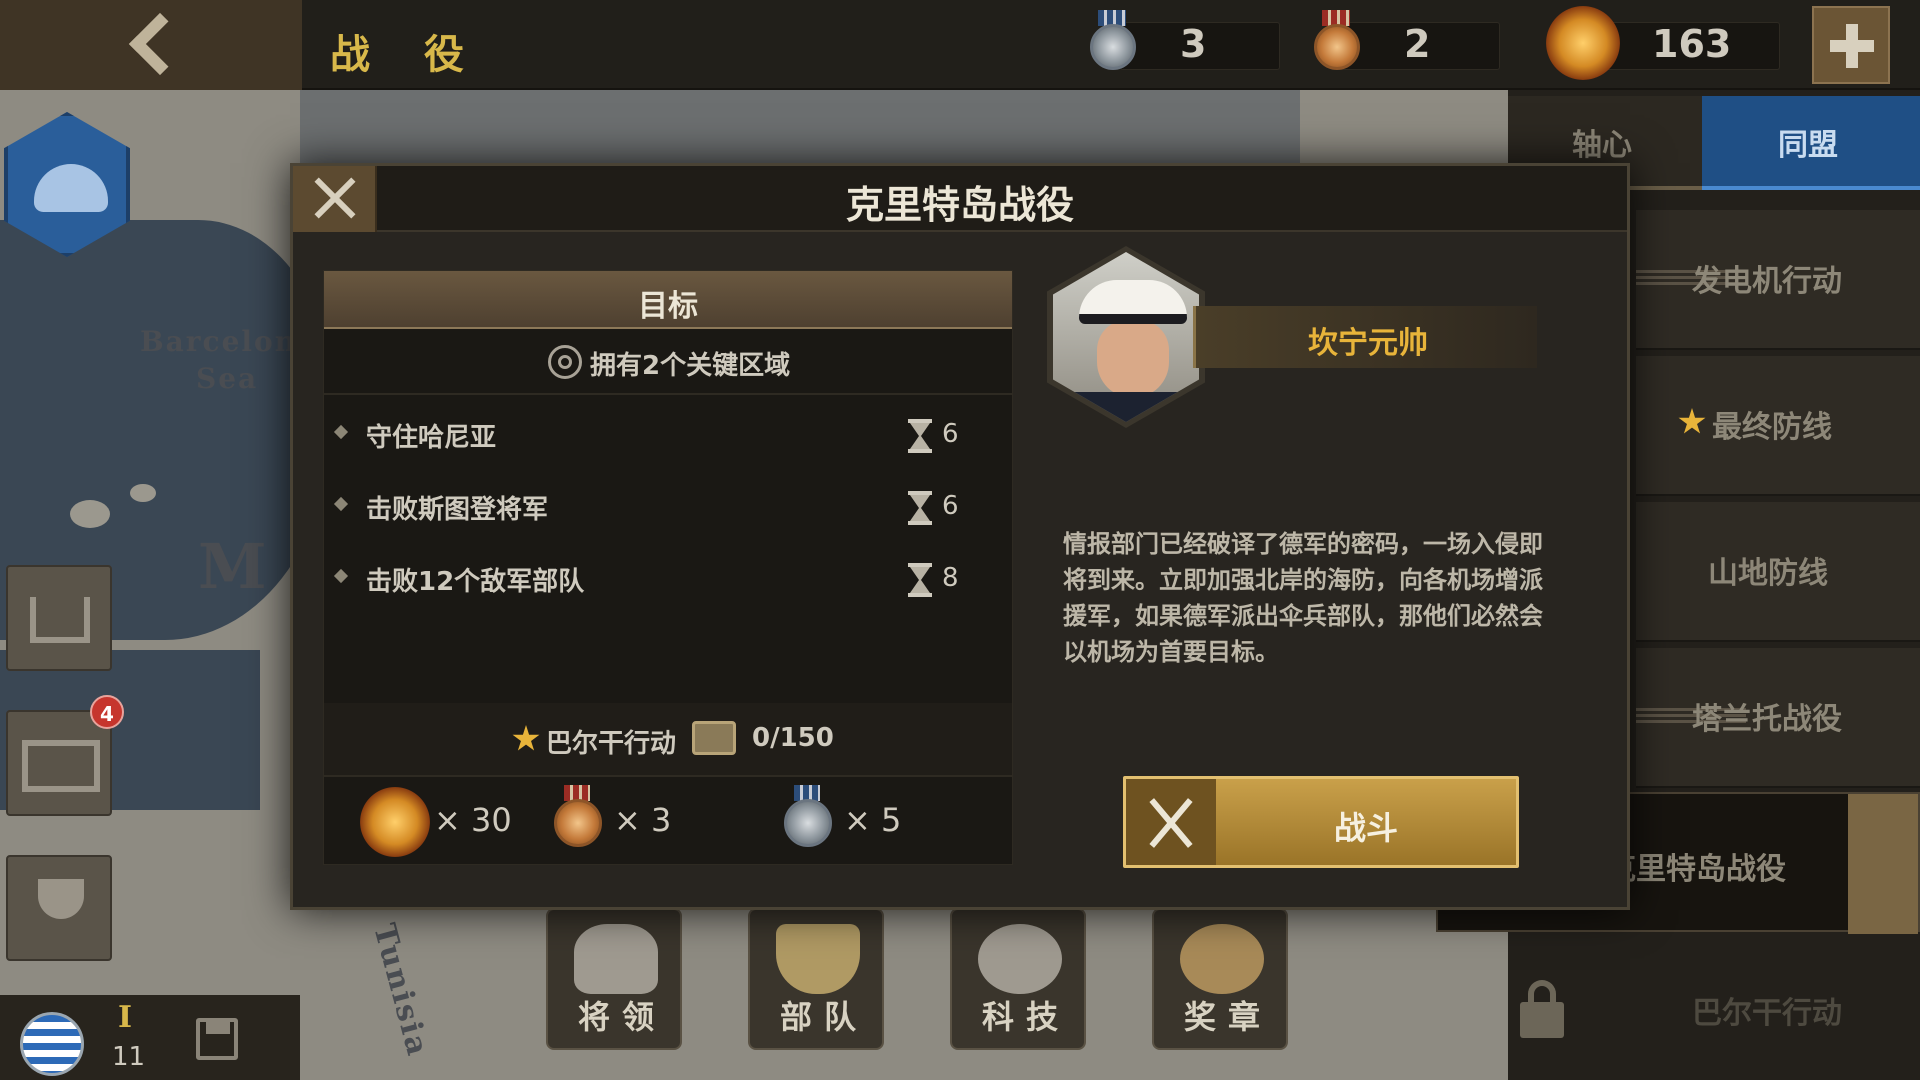 This screenshot has height=1080, width=1920. What do you see at coordinates (1768, 573) in the screenshot?
I see `campaign-item-label: 山地防线` at bounding box center [1768, 573].